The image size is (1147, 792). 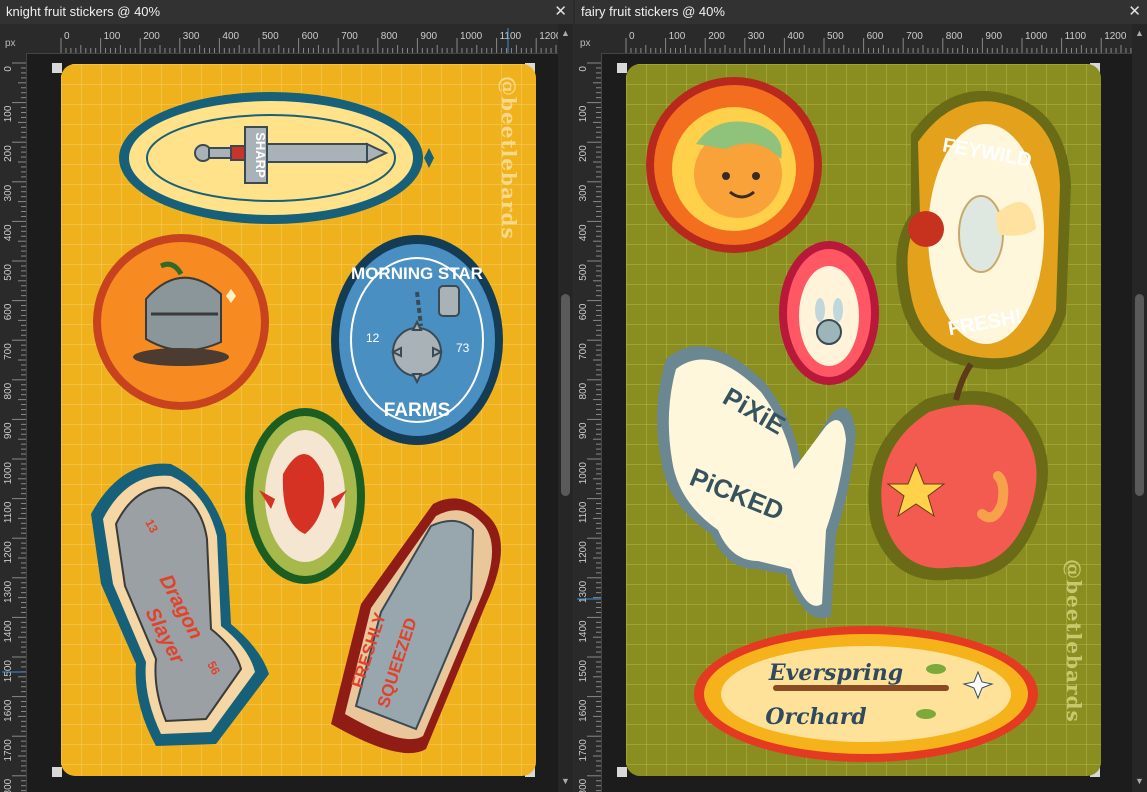 I want to click on elf-face-sticker, so click(x=734, y=165).